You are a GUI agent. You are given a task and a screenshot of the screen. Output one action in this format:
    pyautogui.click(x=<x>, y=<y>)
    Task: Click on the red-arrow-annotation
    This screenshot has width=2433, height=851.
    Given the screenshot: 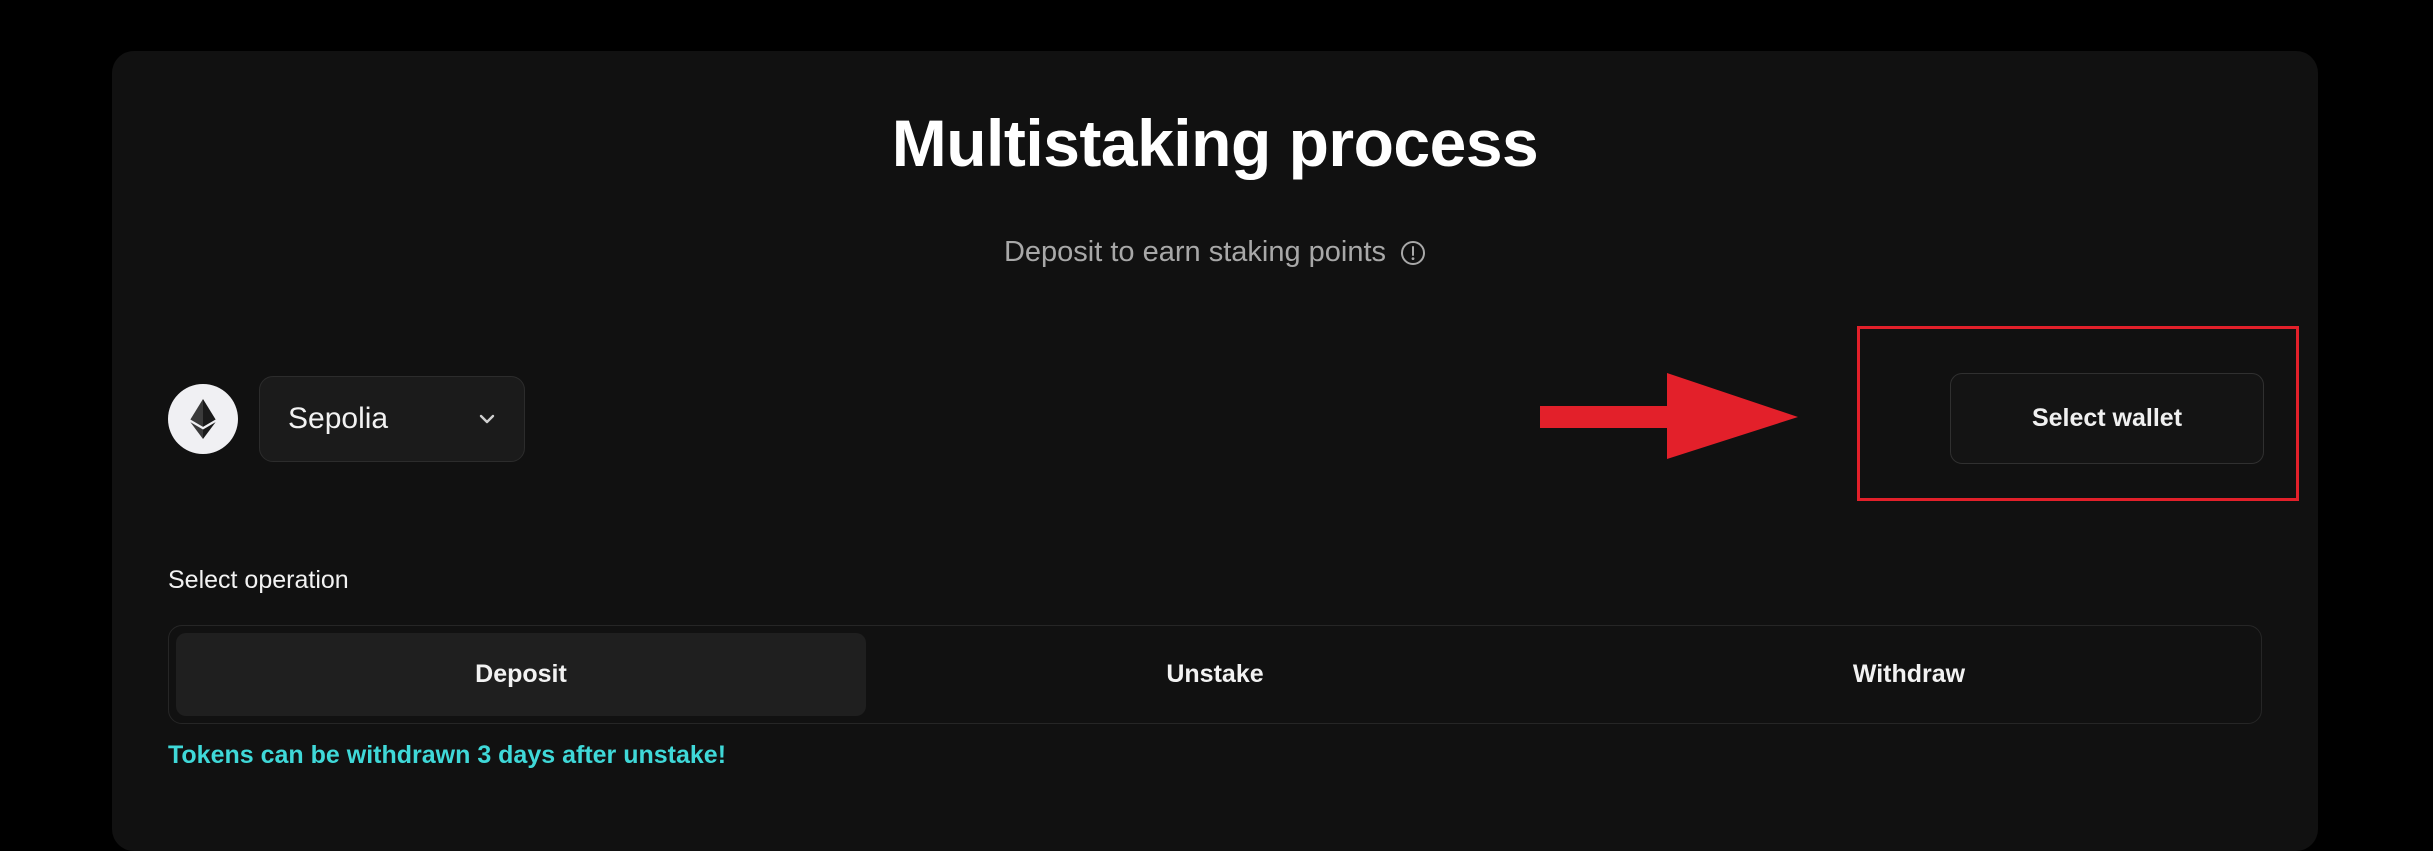 What is the action you would take?
    pyautogui.click(x=1669, y=416)
    